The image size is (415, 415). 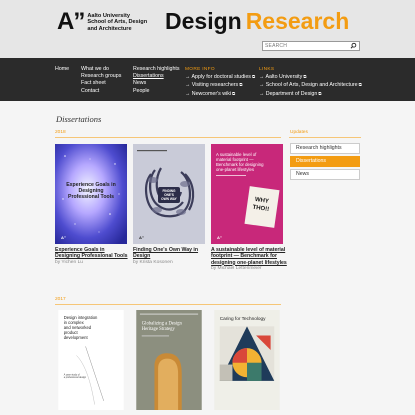 I want to click on nav-item-research-groups: Research groups, so click(x=101, y=76).